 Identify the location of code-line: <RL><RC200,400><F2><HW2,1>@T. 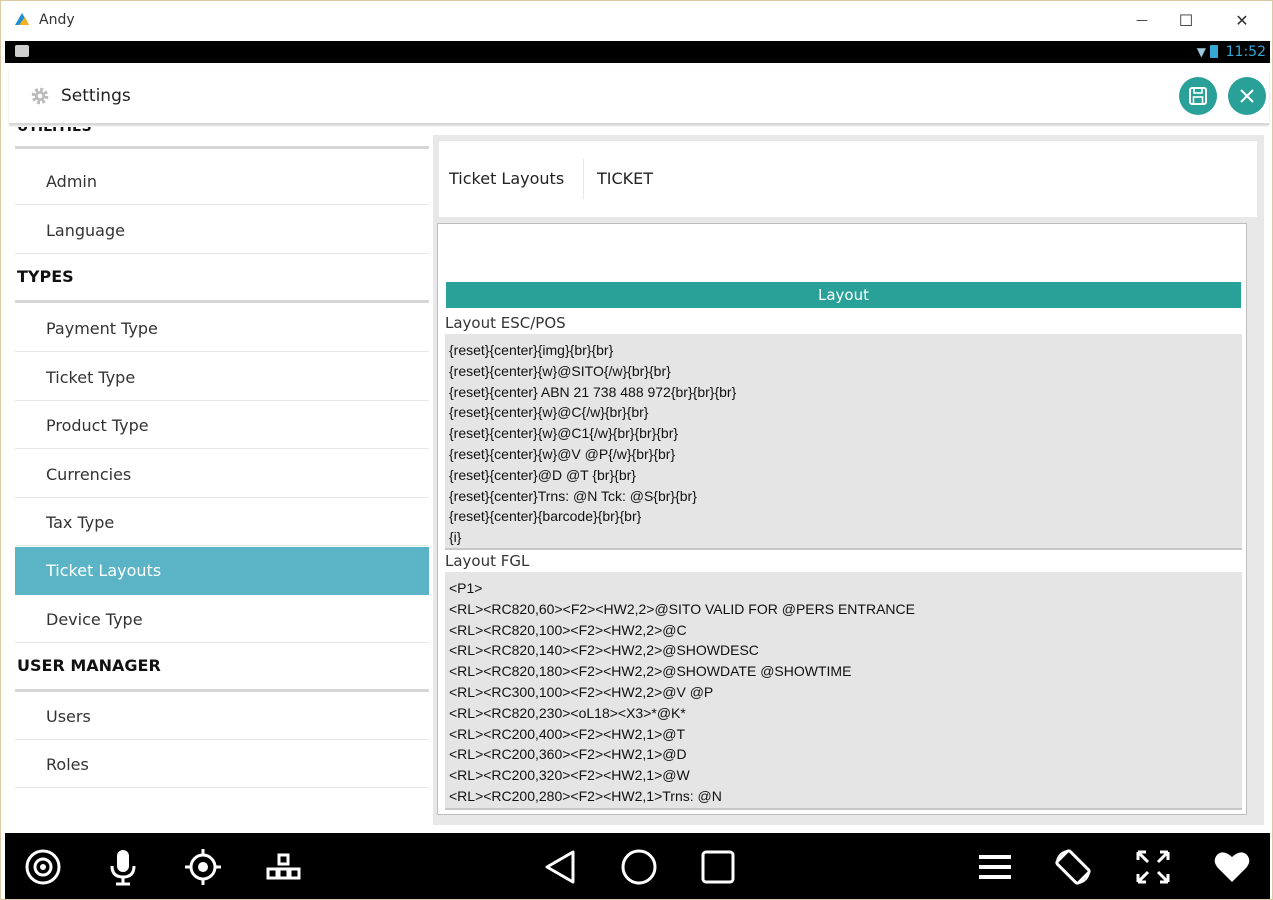
(567, 733).